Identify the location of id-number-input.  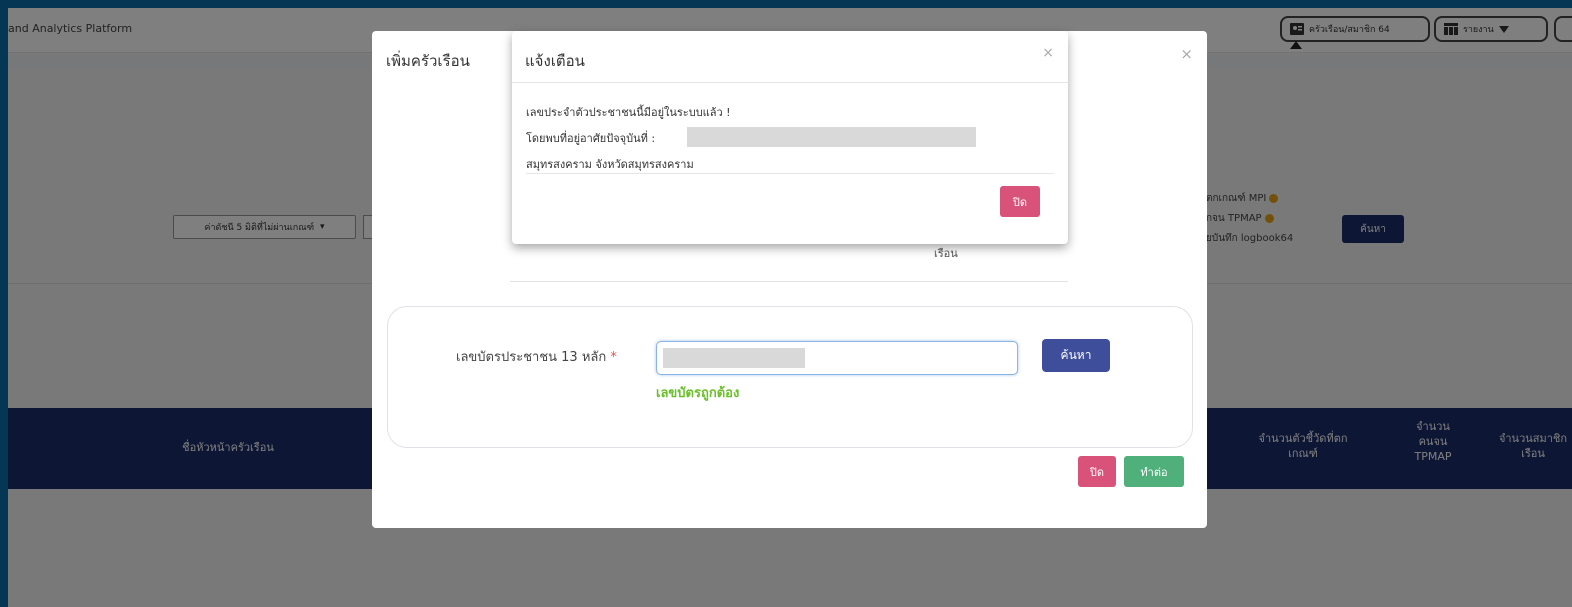
(837, 358).